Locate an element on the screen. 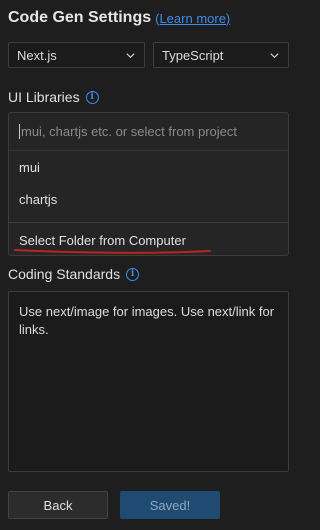 This screenshot has height=530, width=320. option-chartjs: chartjs is located at coordinates (148, 199).